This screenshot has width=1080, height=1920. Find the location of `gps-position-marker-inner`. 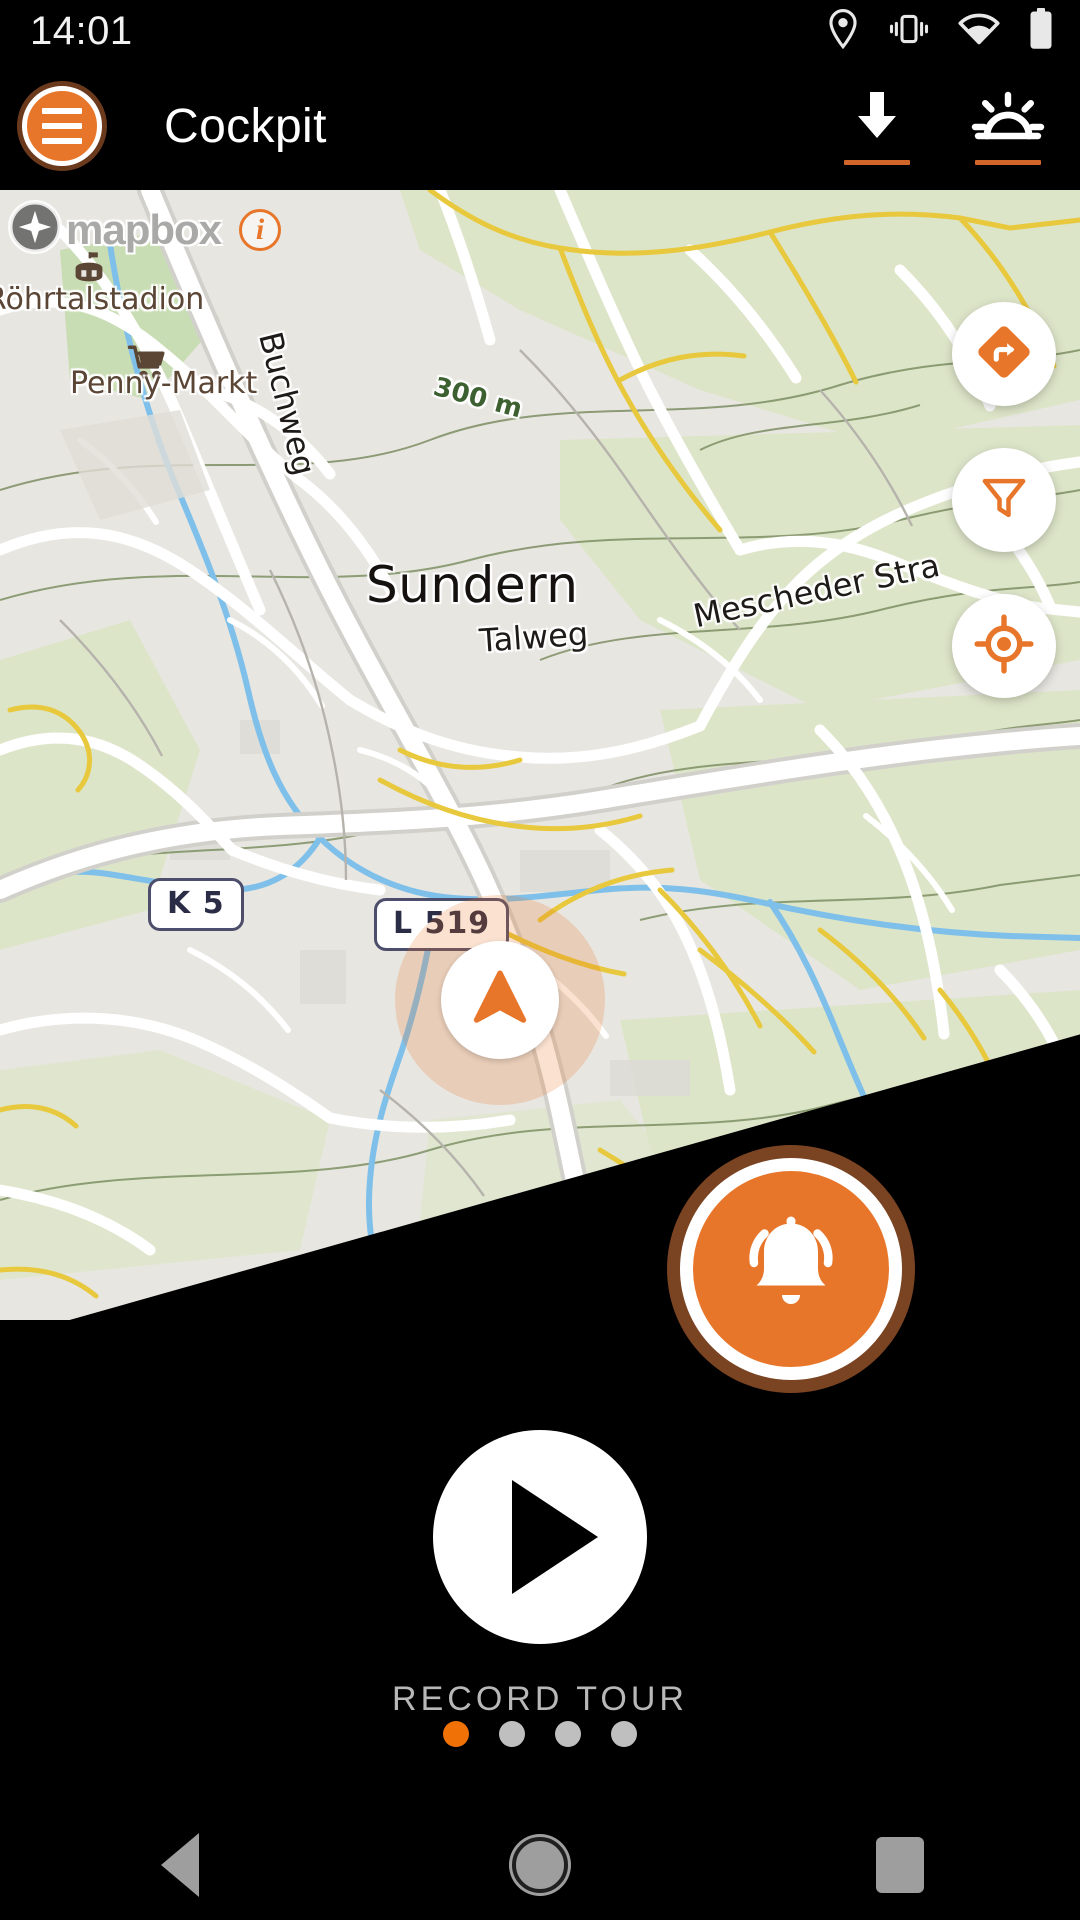

gps-position-marker-inner is located at coordinates (500, 1000).